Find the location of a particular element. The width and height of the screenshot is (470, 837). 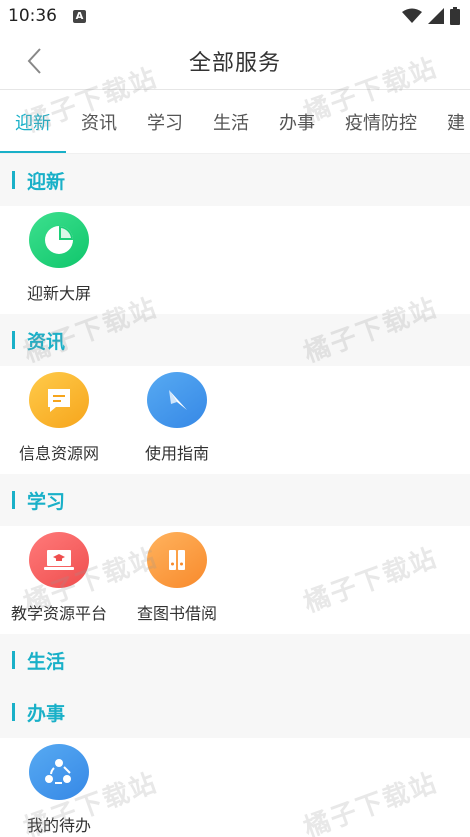

service-my-todo: 我的待办 is located at coordinates (59, 790).